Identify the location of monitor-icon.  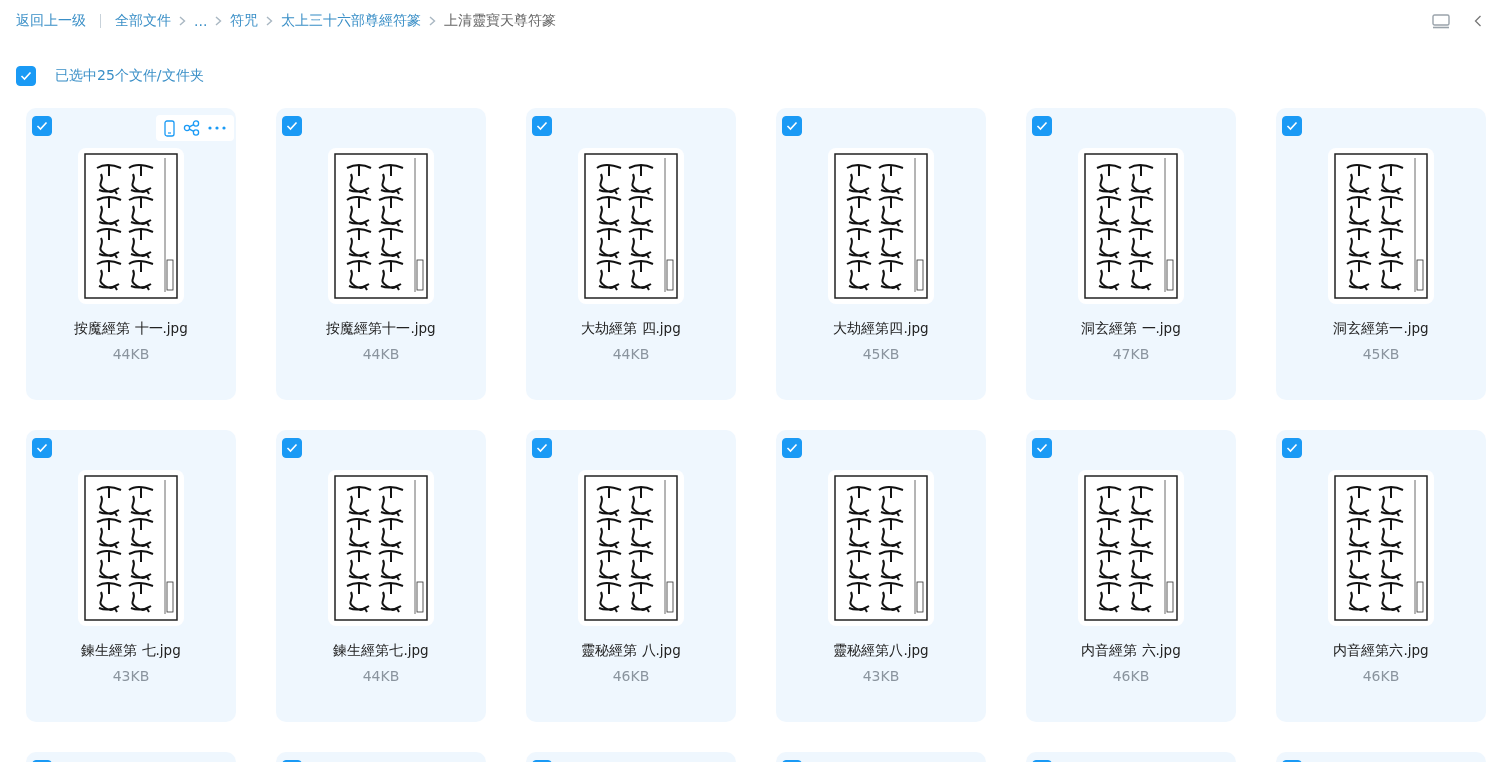
(1441, 21).